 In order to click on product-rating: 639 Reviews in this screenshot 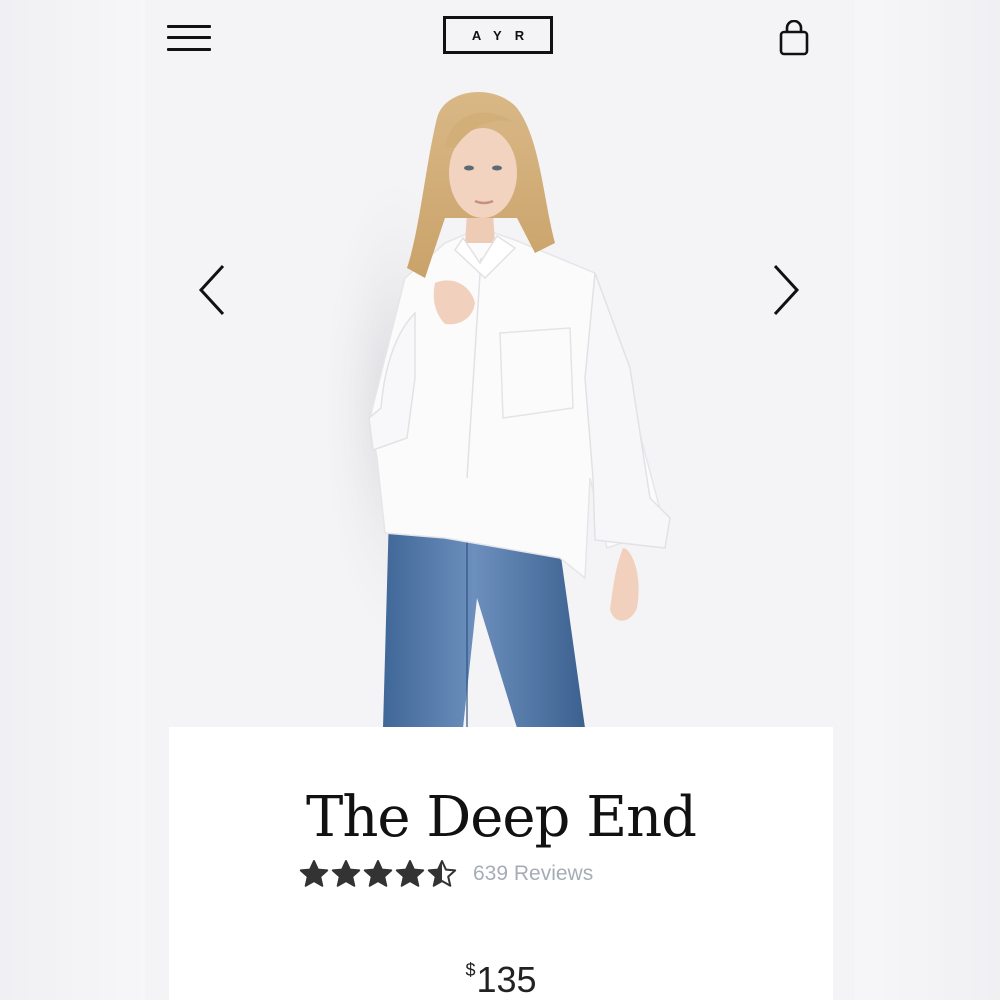, I will do `click(446, 874)`.